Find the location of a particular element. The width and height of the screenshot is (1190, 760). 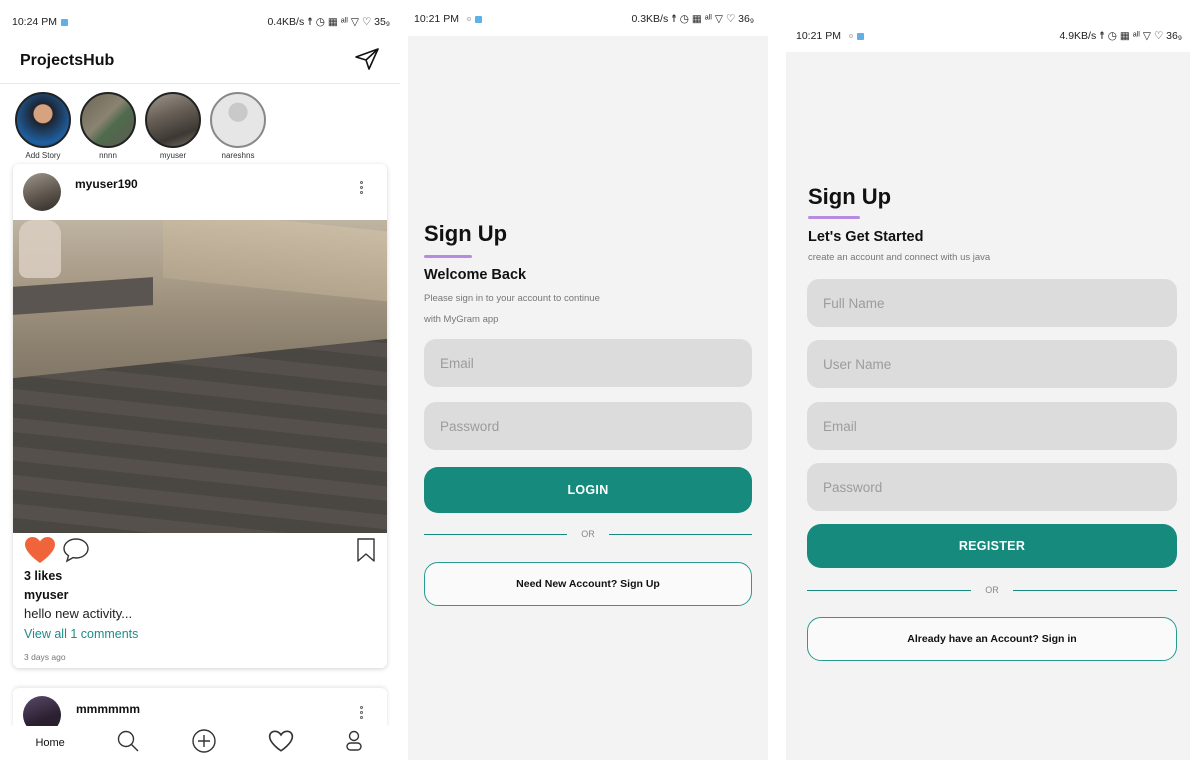

status-bar: 10:24 PM 0.4KB/s ☨ ◷ ▦ ᵃˡˡ ▽ ♡ 35₉ is located at coordinates (200, 22).